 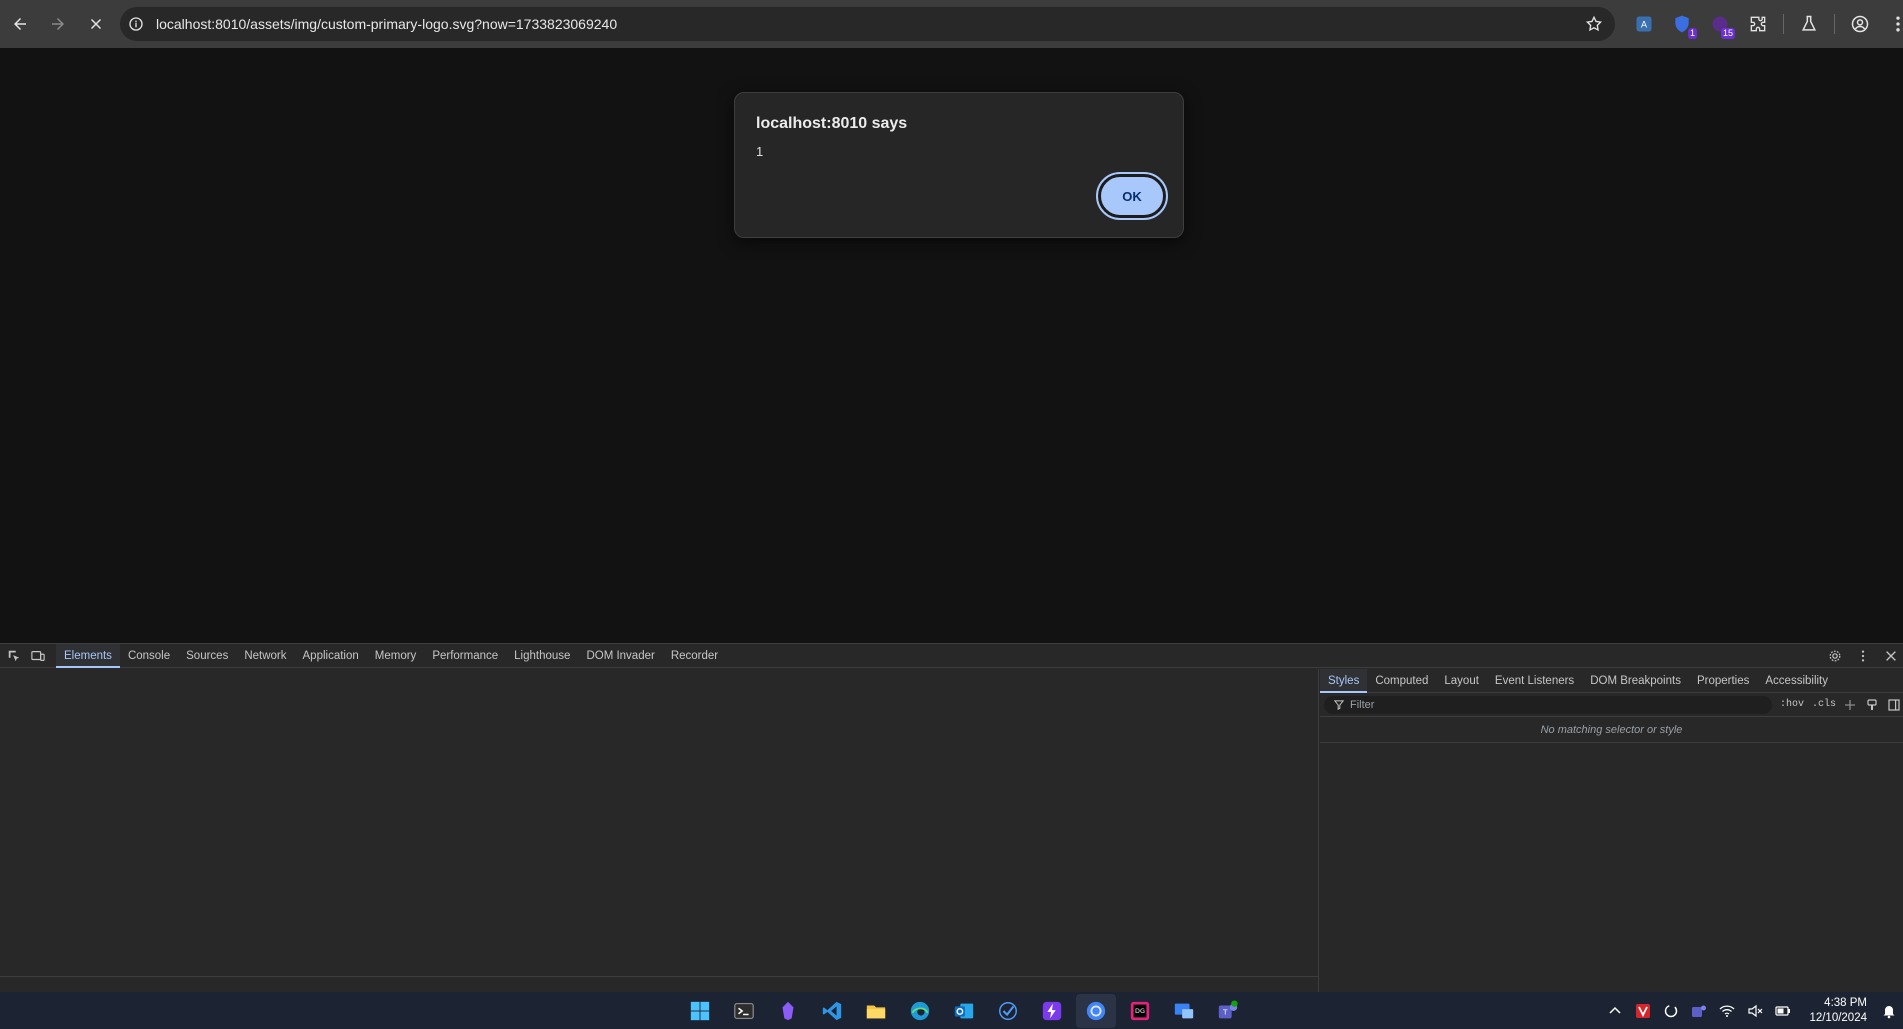 What do you see at coordinates (14, 656) in the screenshot?
I see `inspect-element-button` at bounding box center [14, 656].